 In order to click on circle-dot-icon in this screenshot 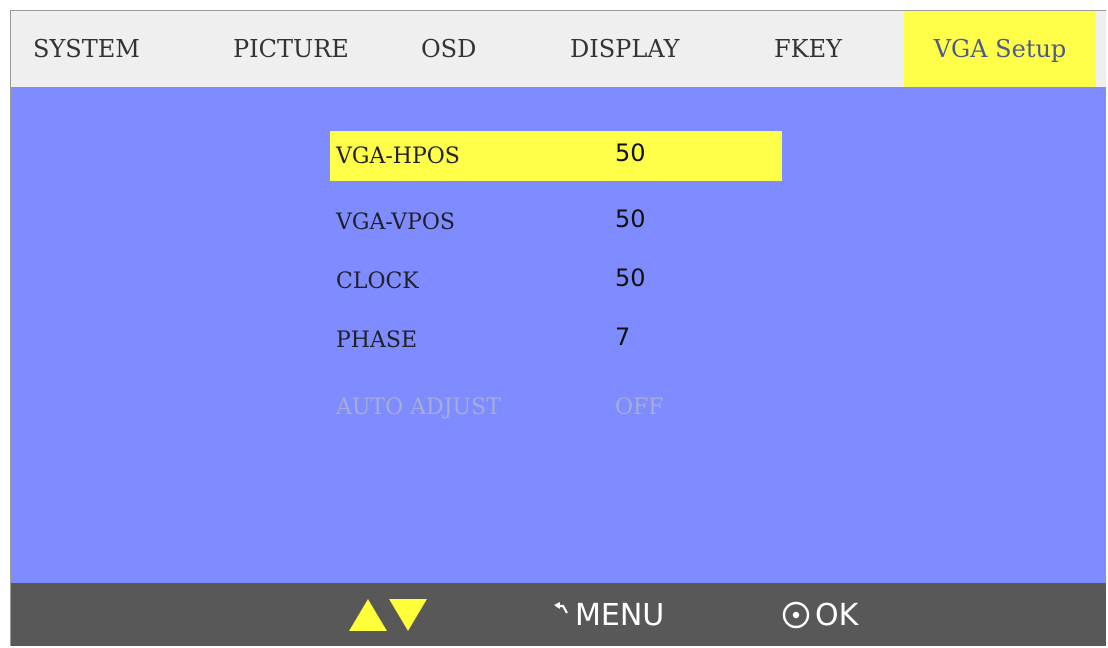, I will do `click(796, 615)`.